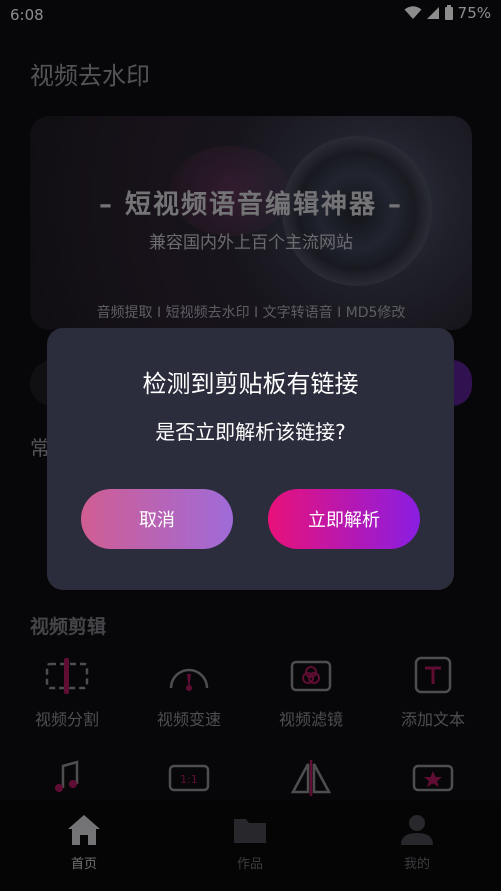 Image resolution: width=501 pixels, height=891 pixels. I want to click on dialog-message: 是否立即解析该链接?, so click(250, 432).